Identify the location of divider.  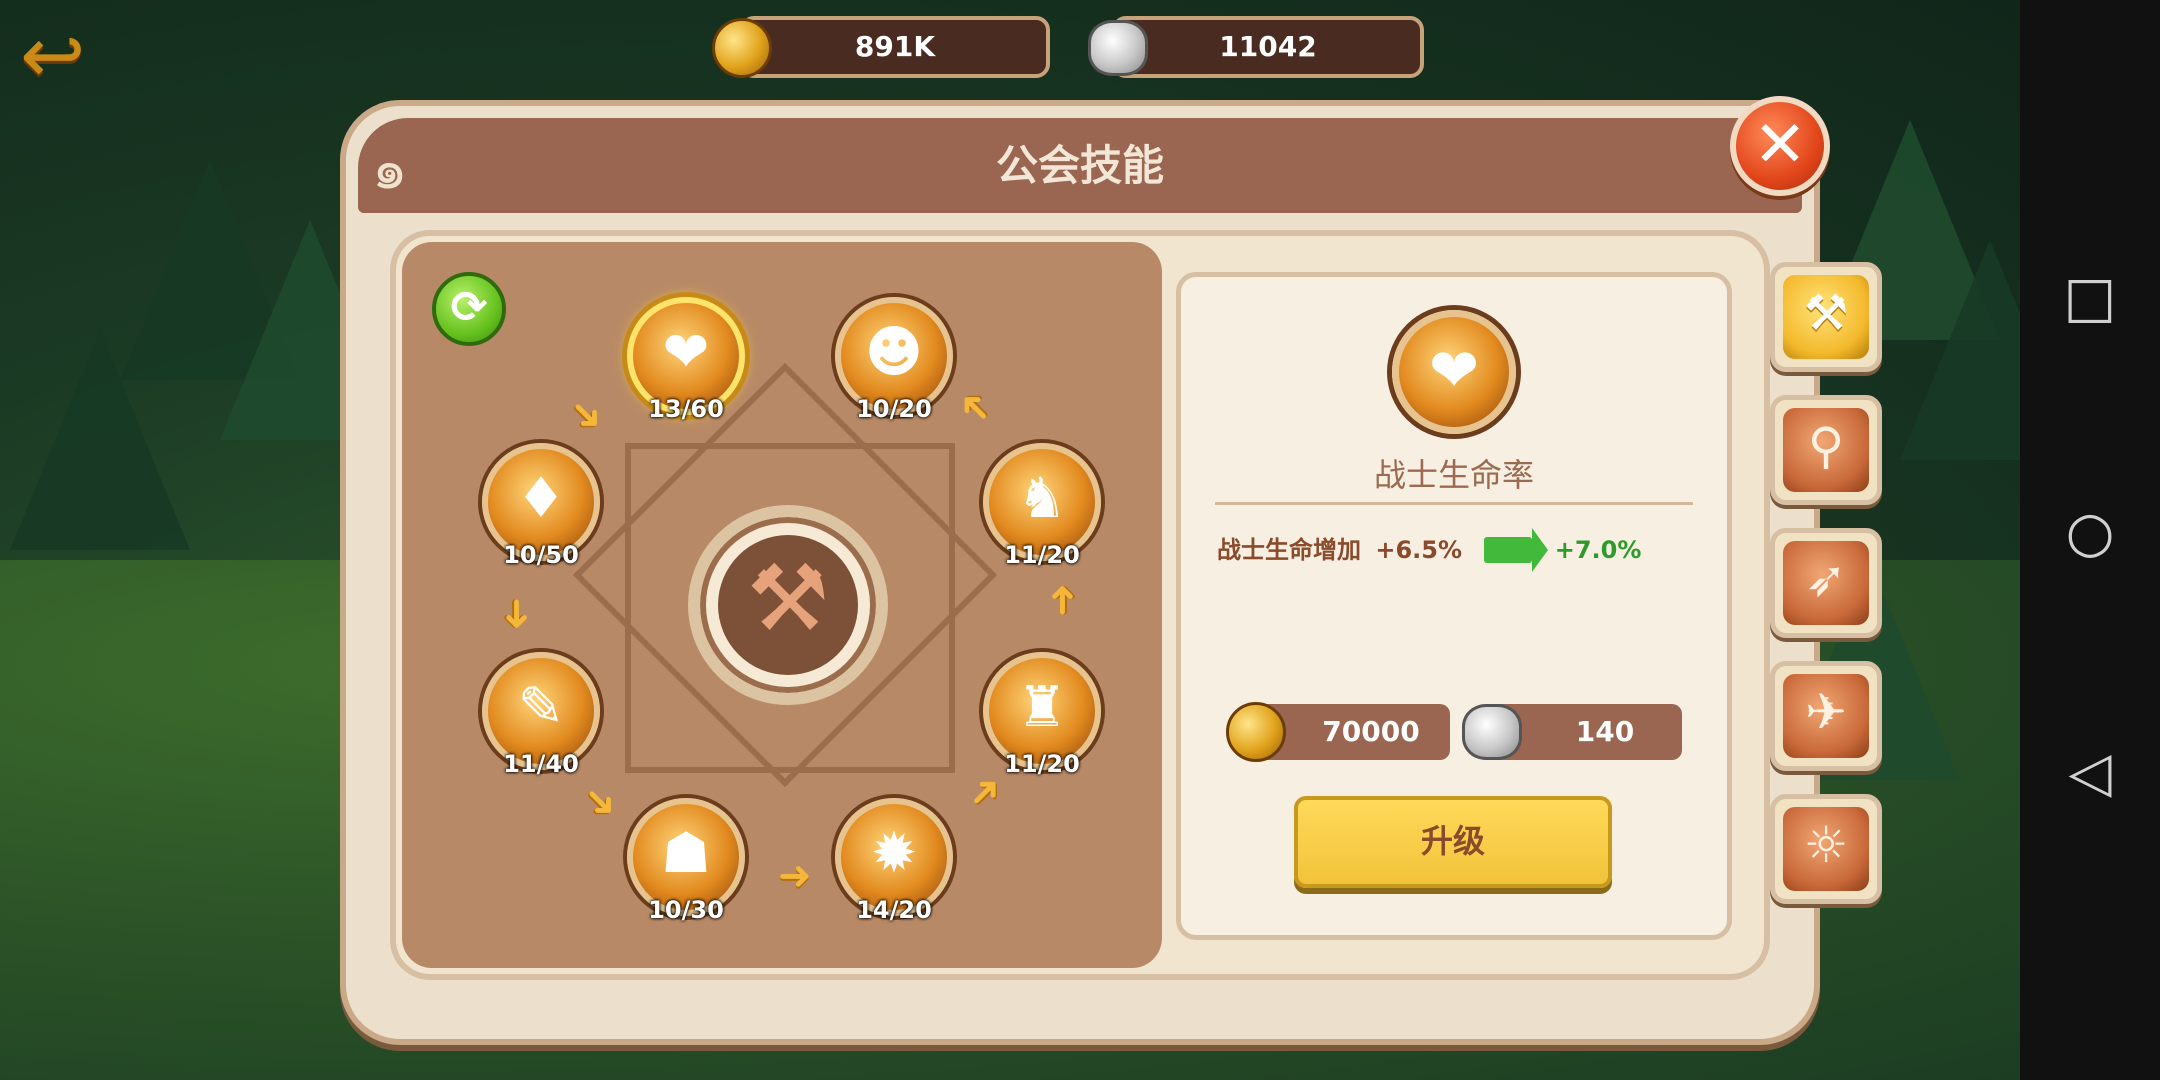
(1454, 503).